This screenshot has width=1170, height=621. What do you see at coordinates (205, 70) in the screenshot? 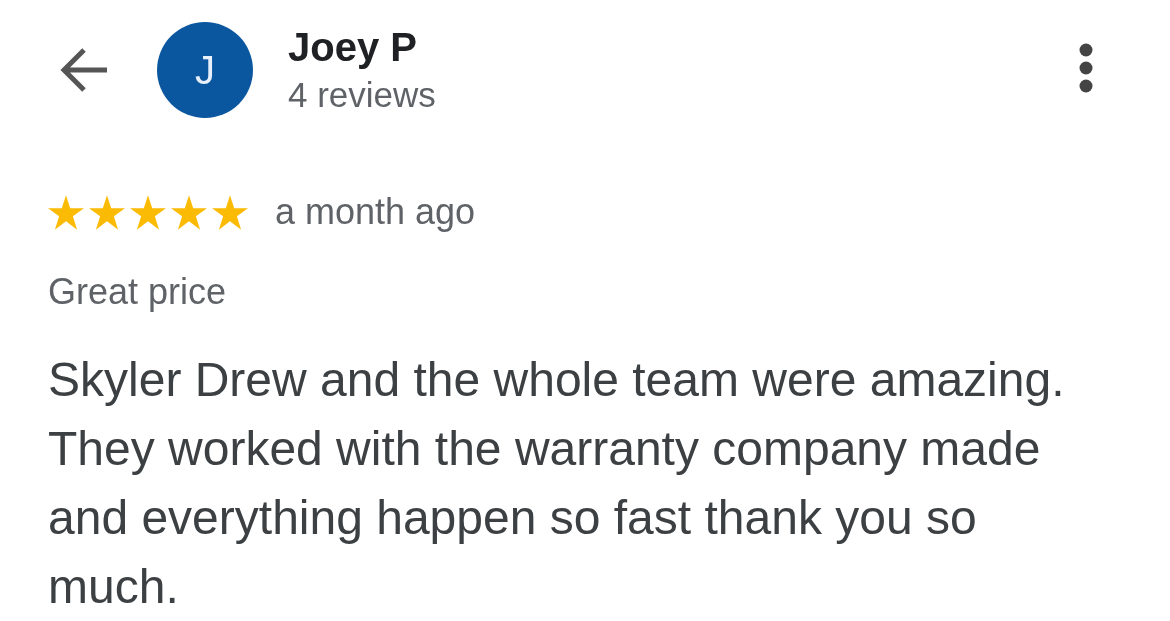
I see `avatar: J` at bounding box center [205, 70].